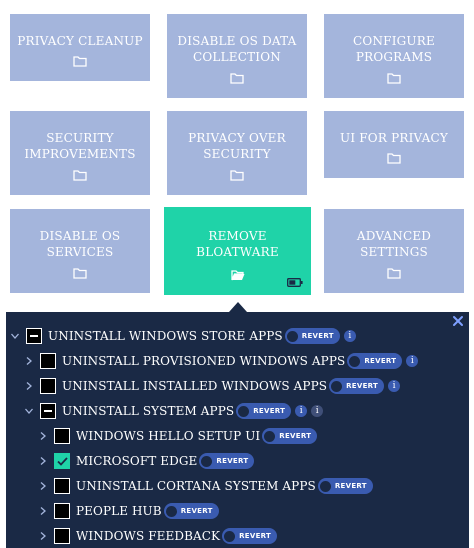 The width and height of the screenshot is (474, 548). Describe the element at coordinates (237, 49) in the screenshot. I see `tile-label: DISABLE OS DATA COLLECTION` at that location.